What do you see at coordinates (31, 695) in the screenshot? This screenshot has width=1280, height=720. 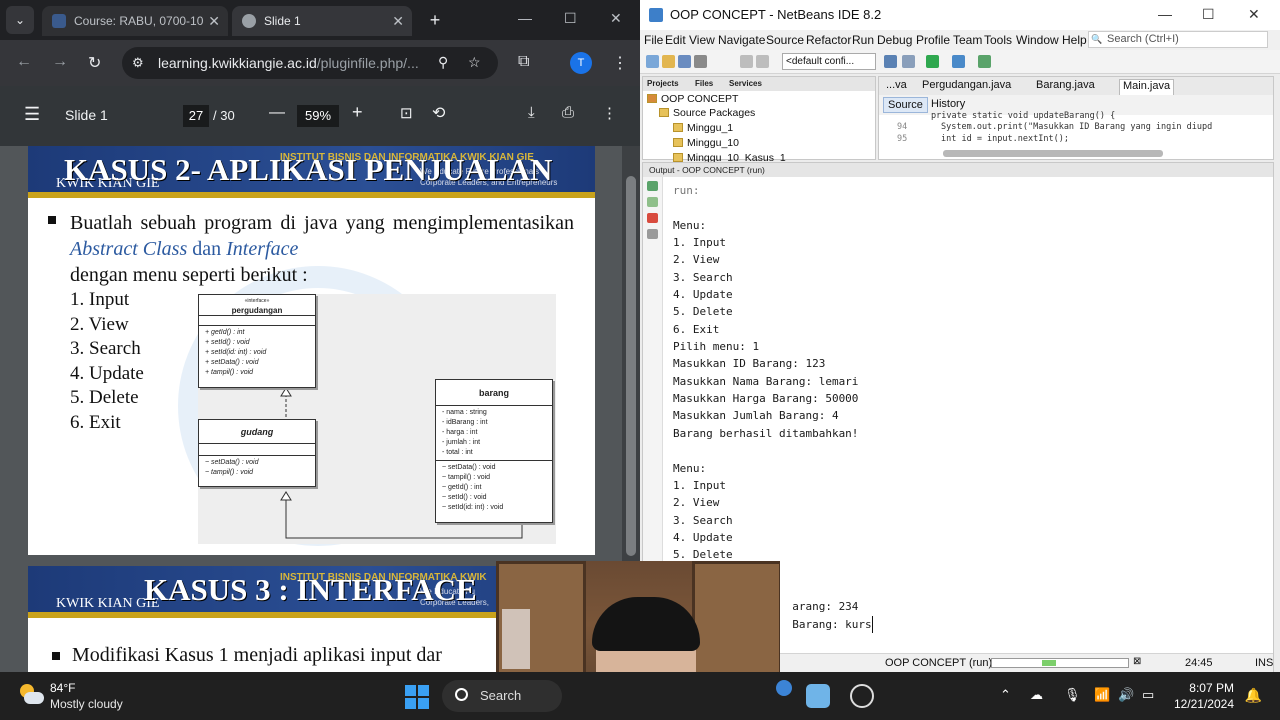 I see `weather-cloud-icon` at bounding box center [31, 695].